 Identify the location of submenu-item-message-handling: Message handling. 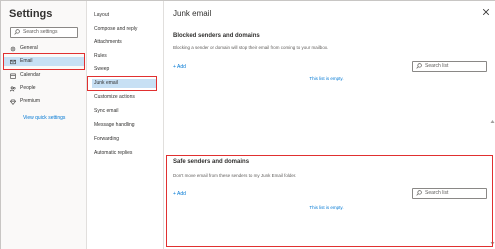
(124, 125).